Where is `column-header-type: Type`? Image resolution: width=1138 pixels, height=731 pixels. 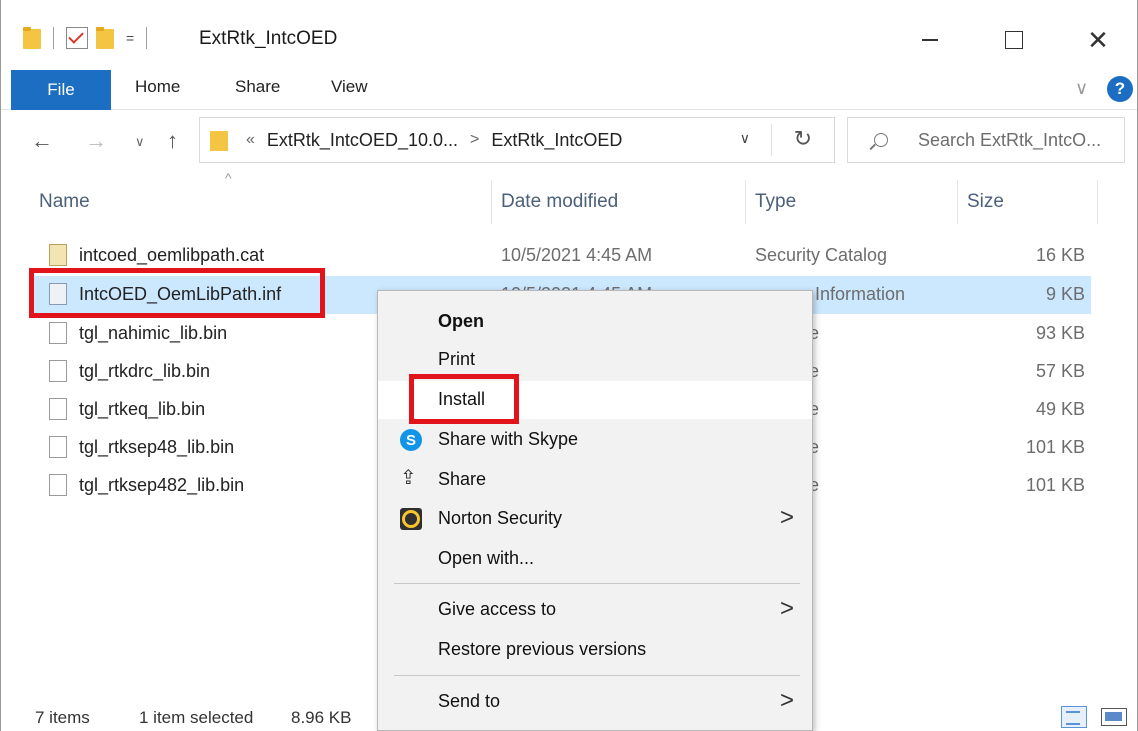 column-header-type: Type is located at coordinates (775, 202).